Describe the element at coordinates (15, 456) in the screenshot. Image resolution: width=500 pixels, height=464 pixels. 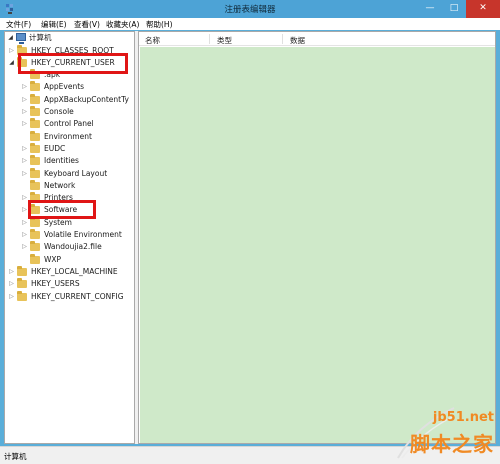
I see `status-path: 计算机` at that location.